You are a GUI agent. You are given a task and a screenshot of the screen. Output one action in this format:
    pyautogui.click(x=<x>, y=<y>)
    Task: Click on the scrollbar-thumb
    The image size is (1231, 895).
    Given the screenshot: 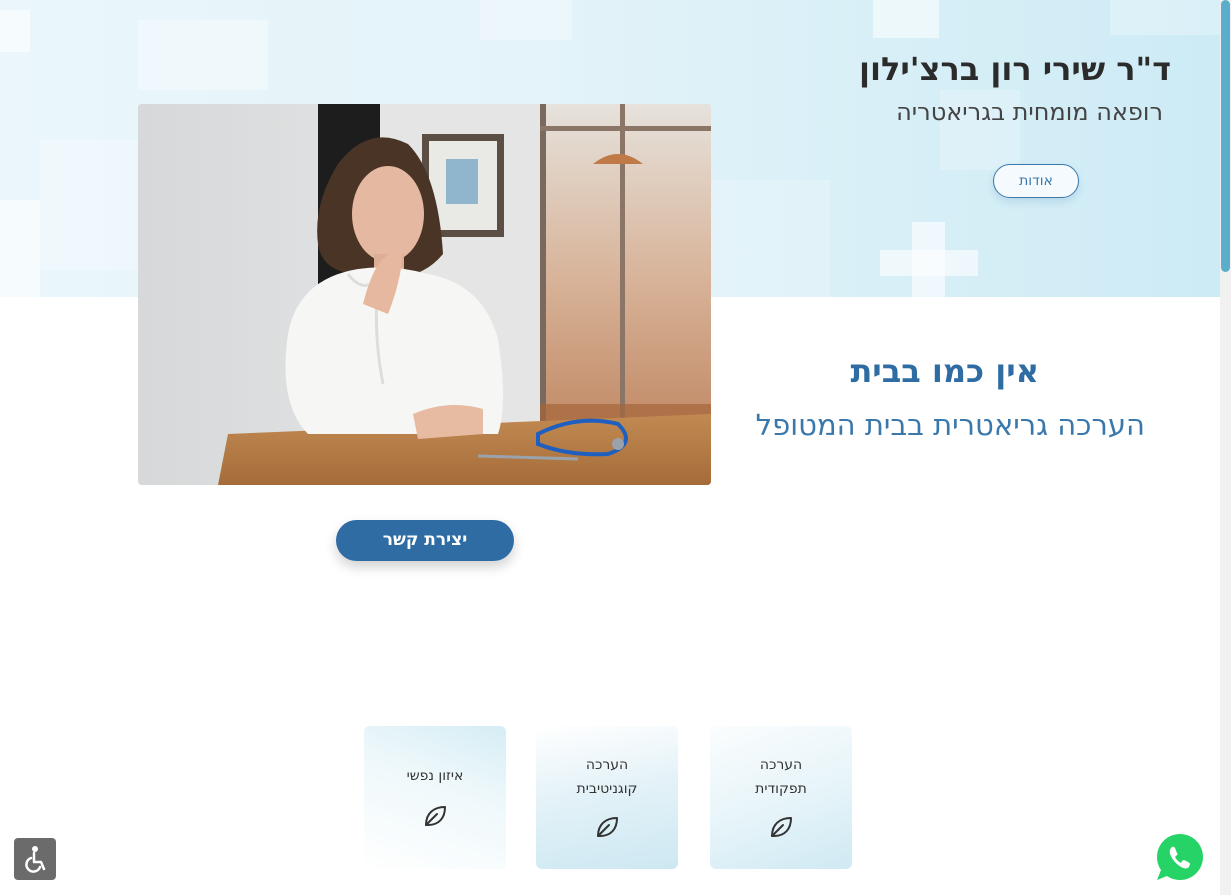 What is the action you would take?
    pyautogui.click(x=1225, y=136)
    